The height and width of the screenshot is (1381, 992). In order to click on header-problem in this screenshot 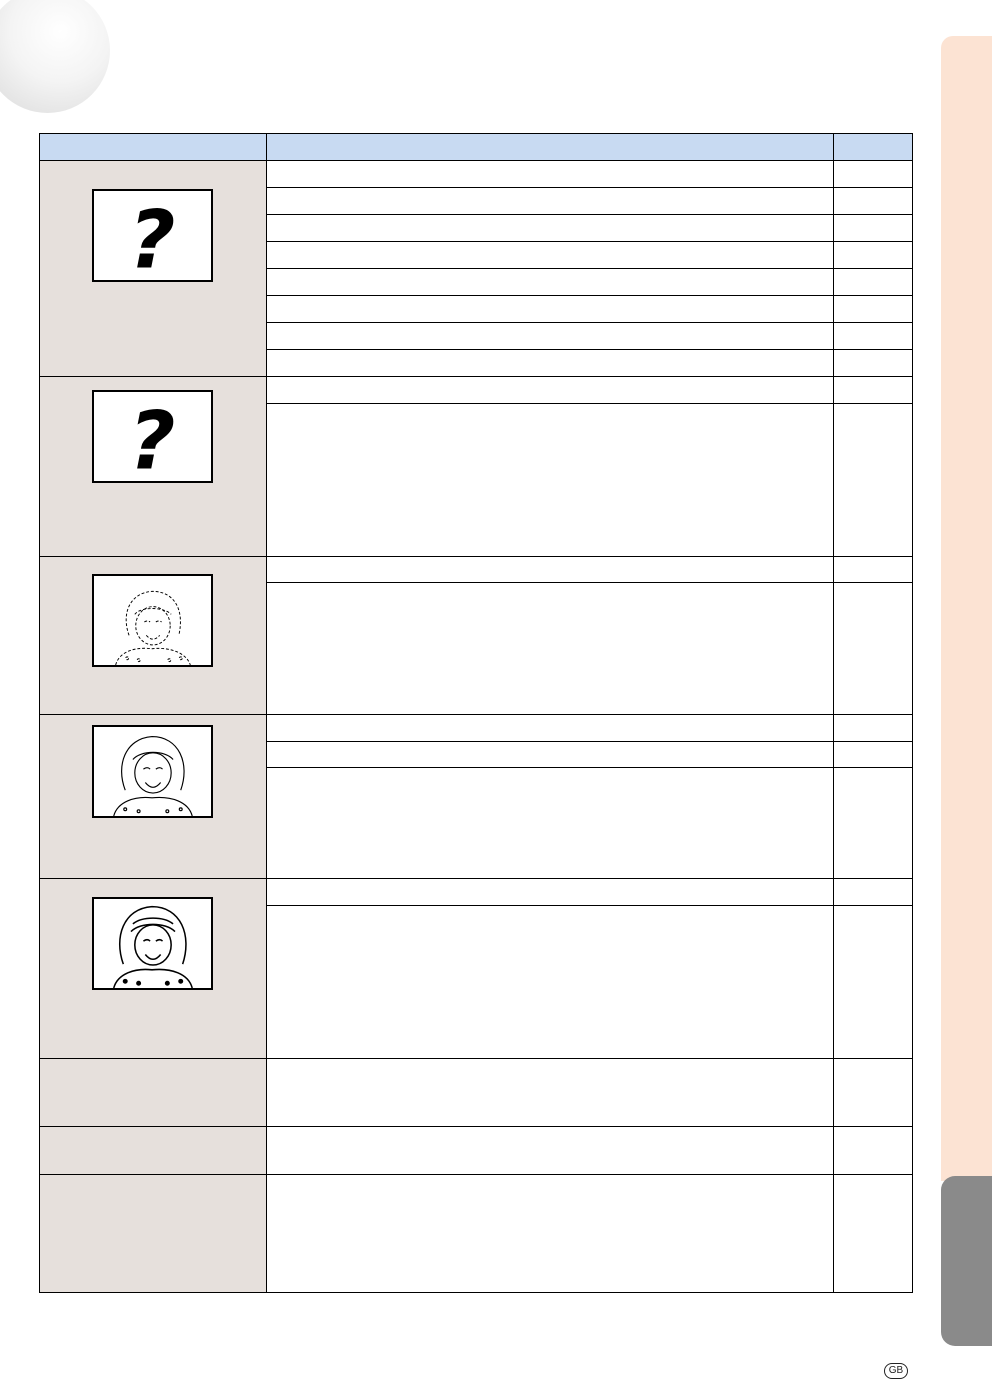, I will do `click(153, 147)`.